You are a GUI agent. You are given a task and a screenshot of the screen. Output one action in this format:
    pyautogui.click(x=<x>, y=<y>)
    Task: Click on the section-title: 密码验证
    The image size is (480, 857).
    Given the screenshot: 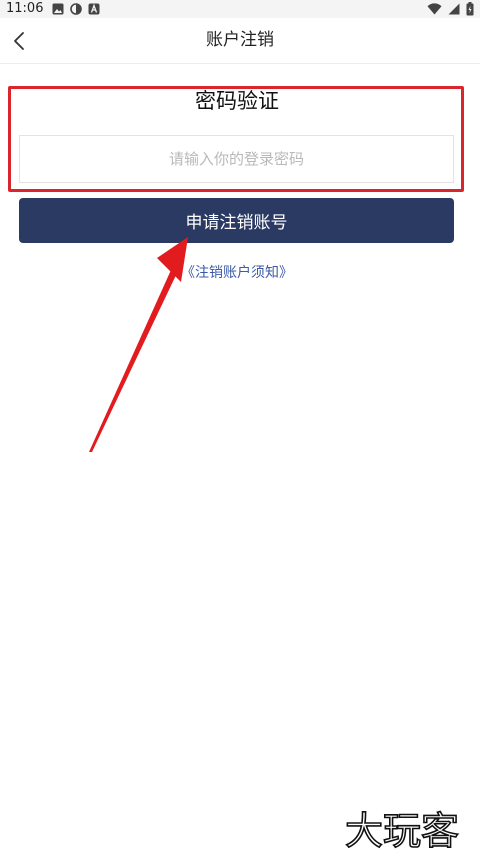 What is the action you would take?
    pyautogui.click(x=237, y=101)
    